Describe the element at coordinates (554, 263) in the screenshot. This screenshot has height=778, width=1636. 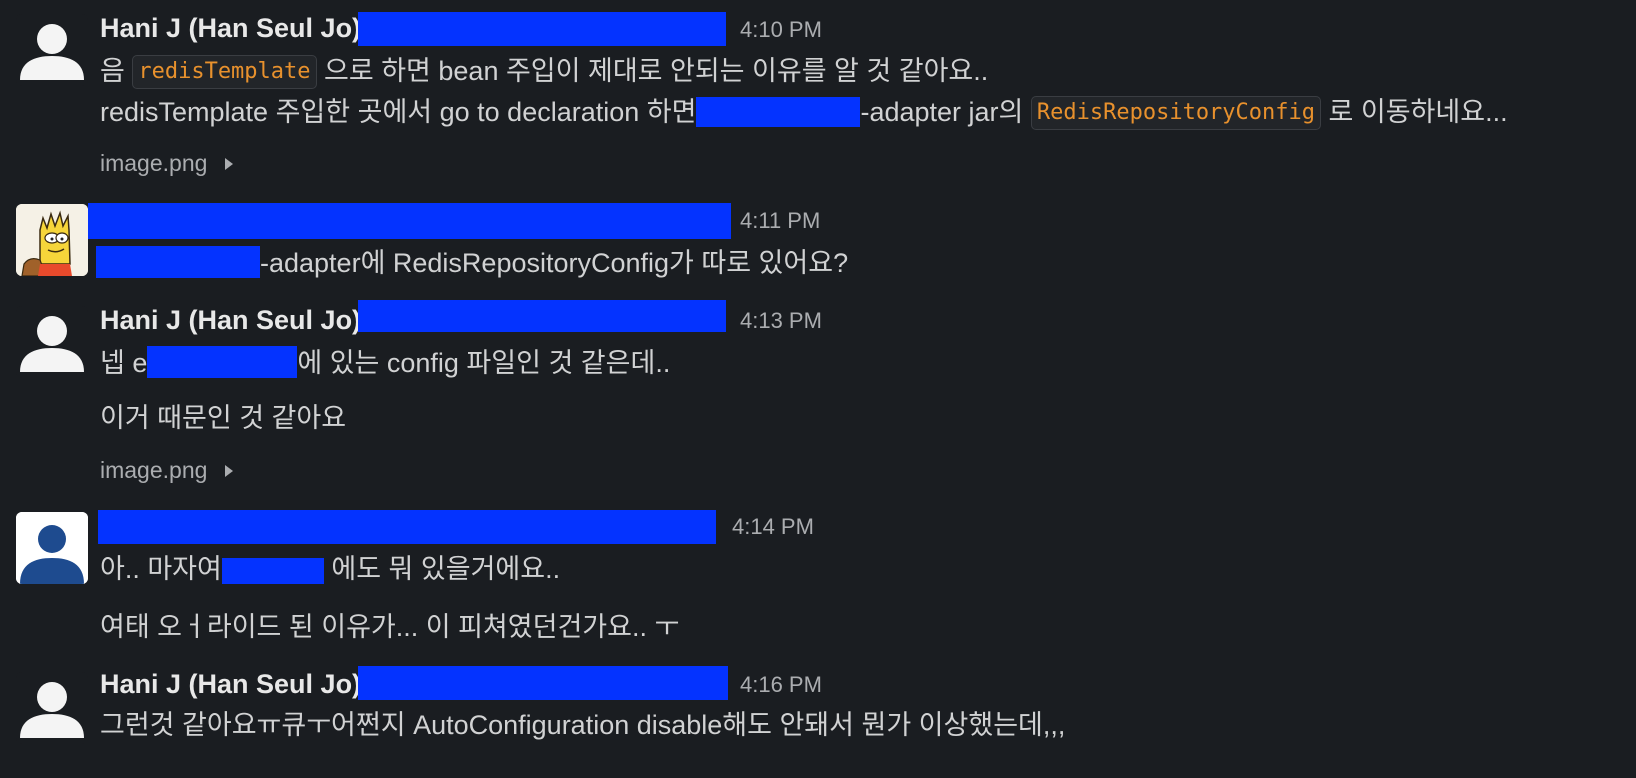
I see `text-segment: -adapter에 RedisRepositoryConfig가 따로 있어요?` at that location.